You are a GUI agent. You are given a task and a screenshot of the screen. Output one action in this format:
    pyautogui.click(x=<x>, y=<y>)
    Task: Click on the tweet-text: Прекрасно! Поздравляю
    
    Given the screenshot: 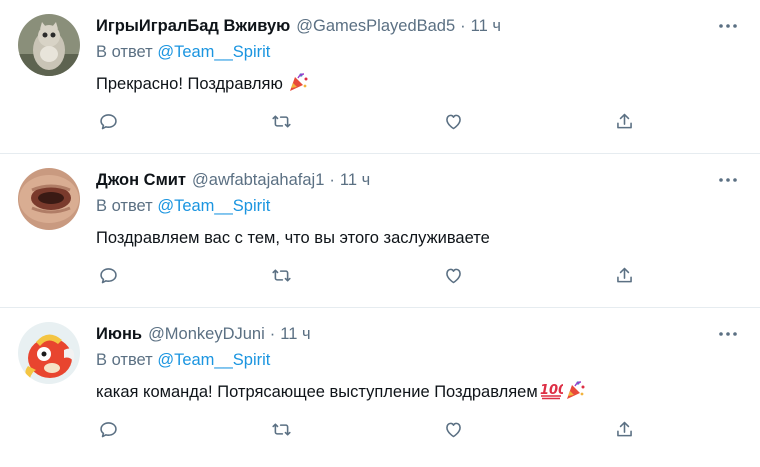 What is the action you would take?
    pyautogui.click(x=418, y=84)
    